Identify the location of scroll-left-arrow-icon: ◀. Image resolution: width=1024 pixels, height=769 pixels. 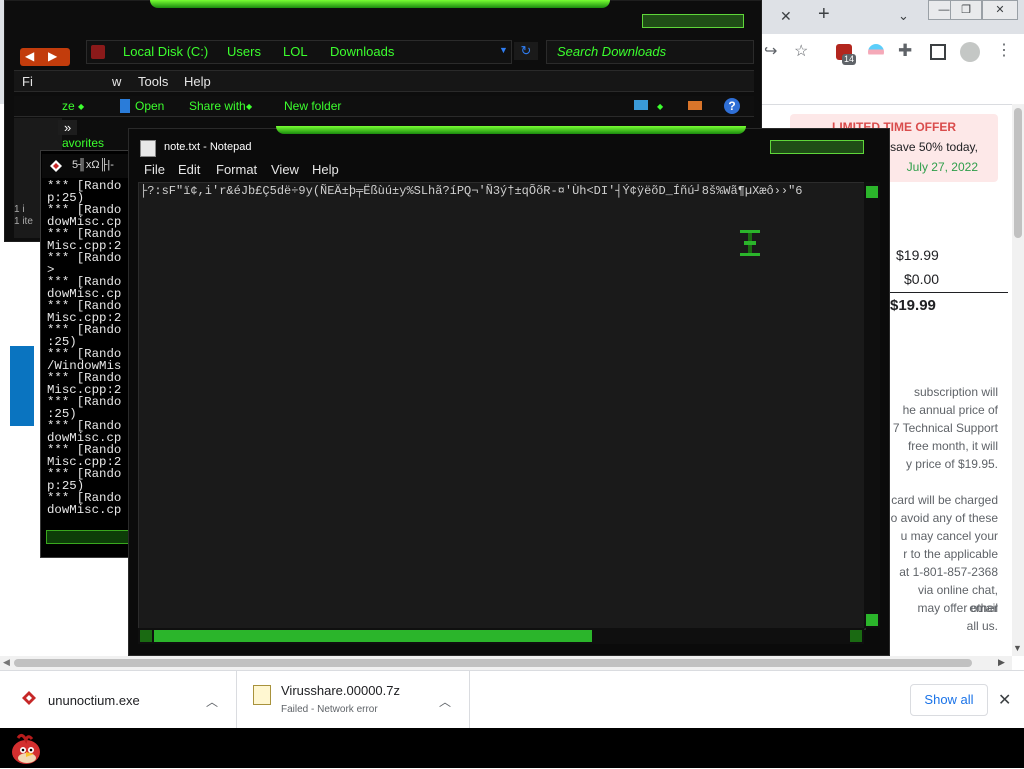
(6, 662).